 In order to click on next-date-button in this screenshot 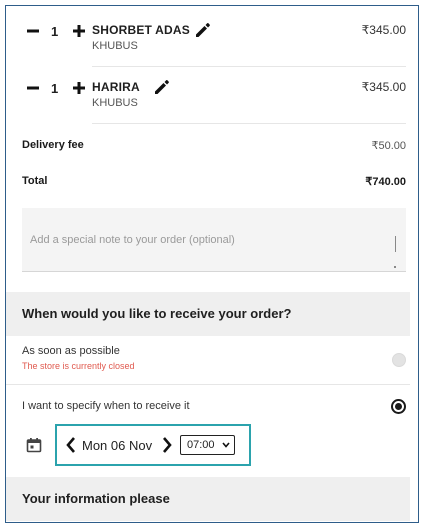, I will do `click(167, 445)`.